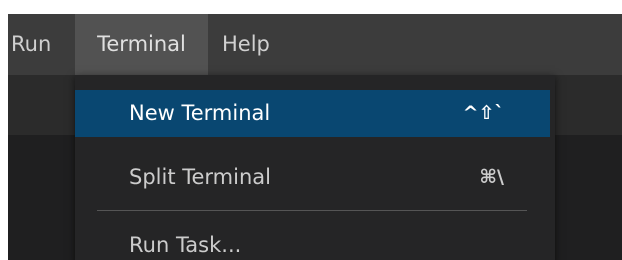 The image size is (622, 260). Describe the element at coordinates (200, 177) in the screenshot. I see `menu-item-label: Split Terminal` at that location.